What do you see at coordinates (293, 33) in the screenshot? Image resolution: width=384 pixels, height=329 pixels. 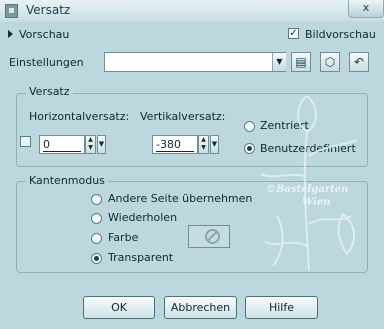 I see `show-preview-checkbox: ✓` at bounding box center [293, 33].